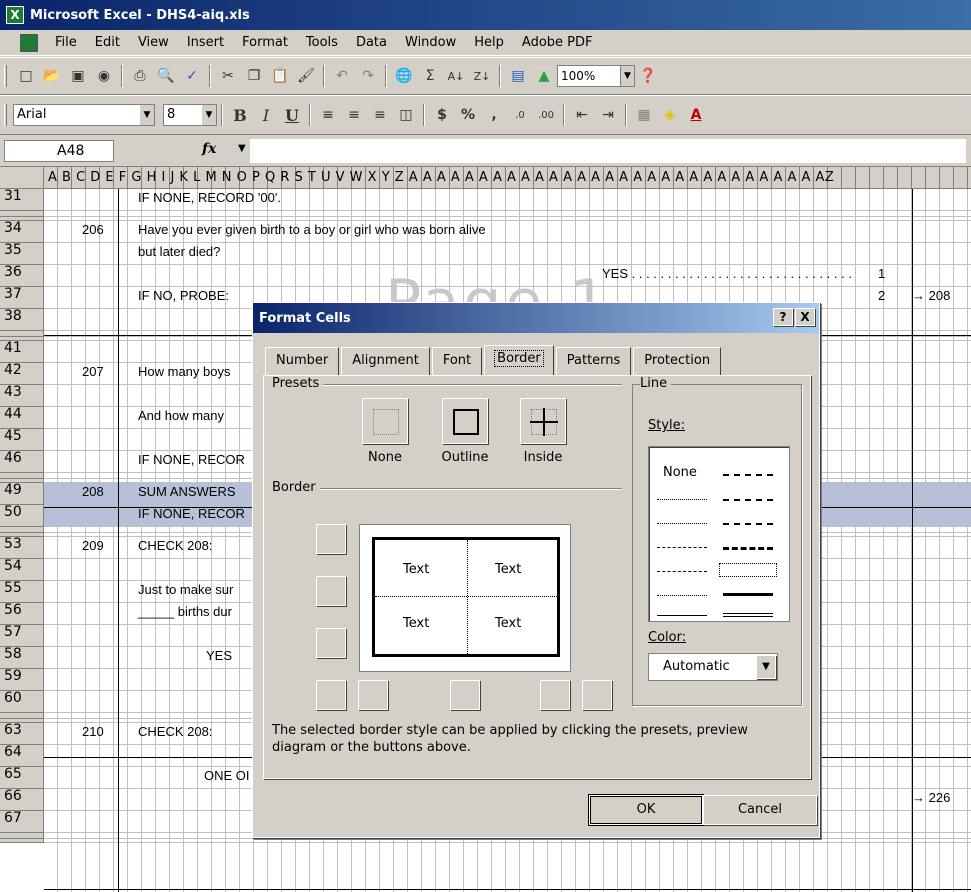 The height and width of the screenshot is (892, 971). Describe the element at coordinates (302, 361) in the screenshot. I see `tab-number: Number` at that location.